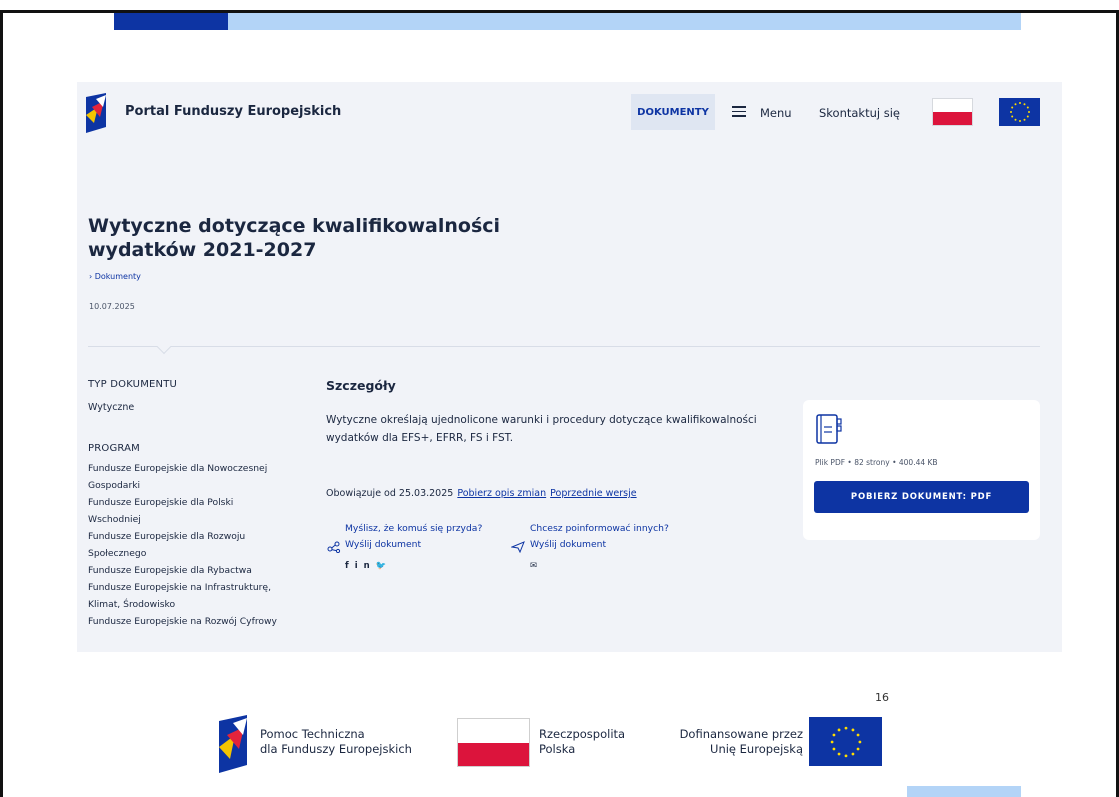 The height and width of the screenshot is (797, 1119). Describe the element at coordinates (518, 547) in the screenshot. I see `send-icon` at that location.